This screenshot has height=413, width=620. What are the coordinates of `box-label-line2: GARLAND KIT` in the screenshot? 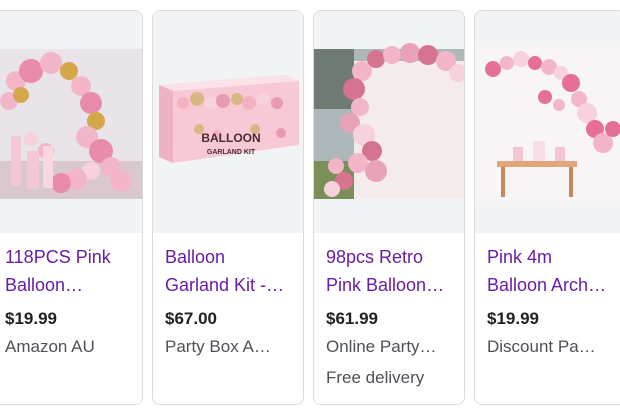 It's located at (231, 152).